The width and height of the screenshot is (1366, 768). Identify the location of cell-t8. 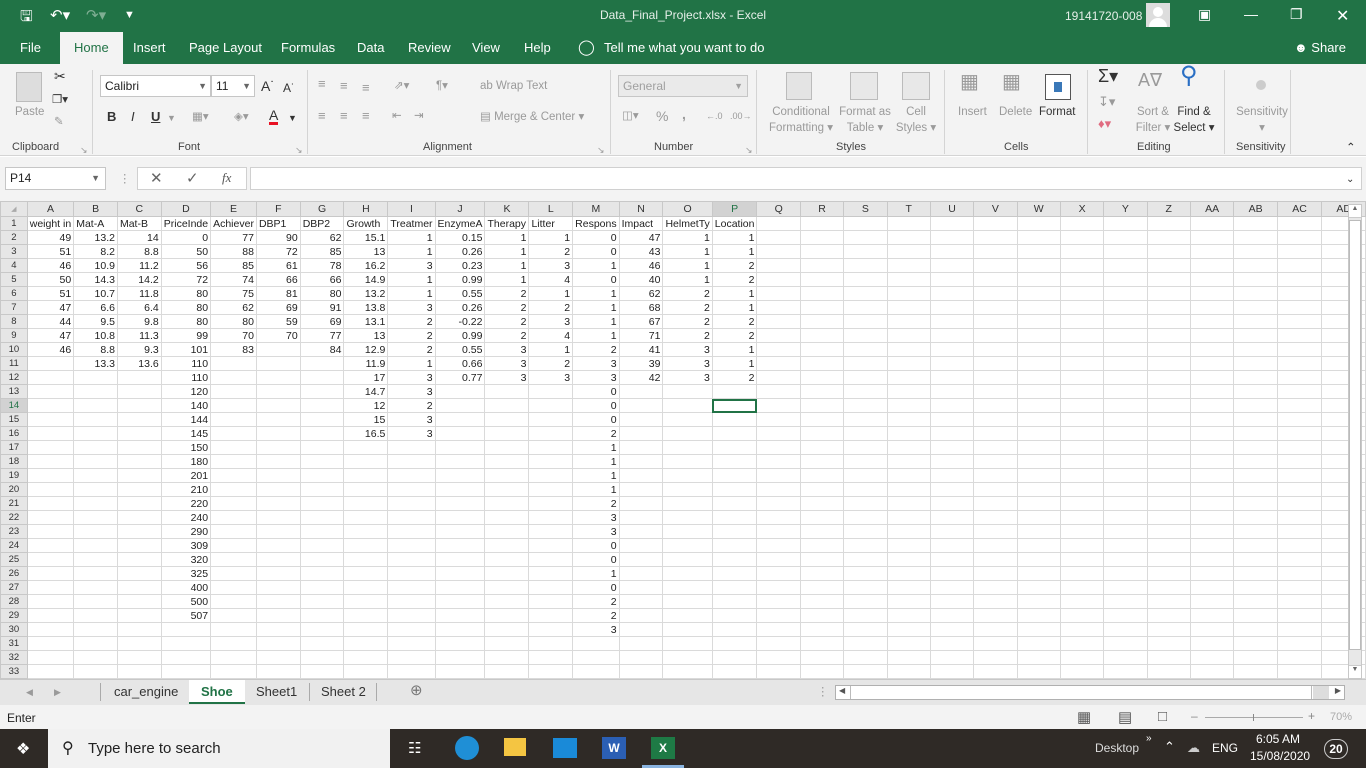
(908, 321).